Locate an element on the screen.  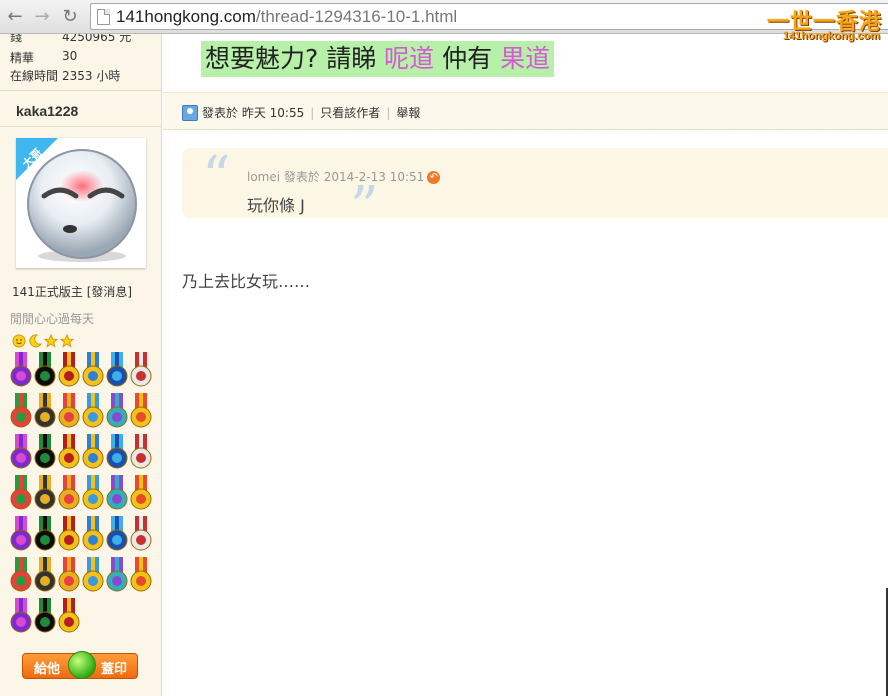
page-icon is located at coordinates (103, 17).